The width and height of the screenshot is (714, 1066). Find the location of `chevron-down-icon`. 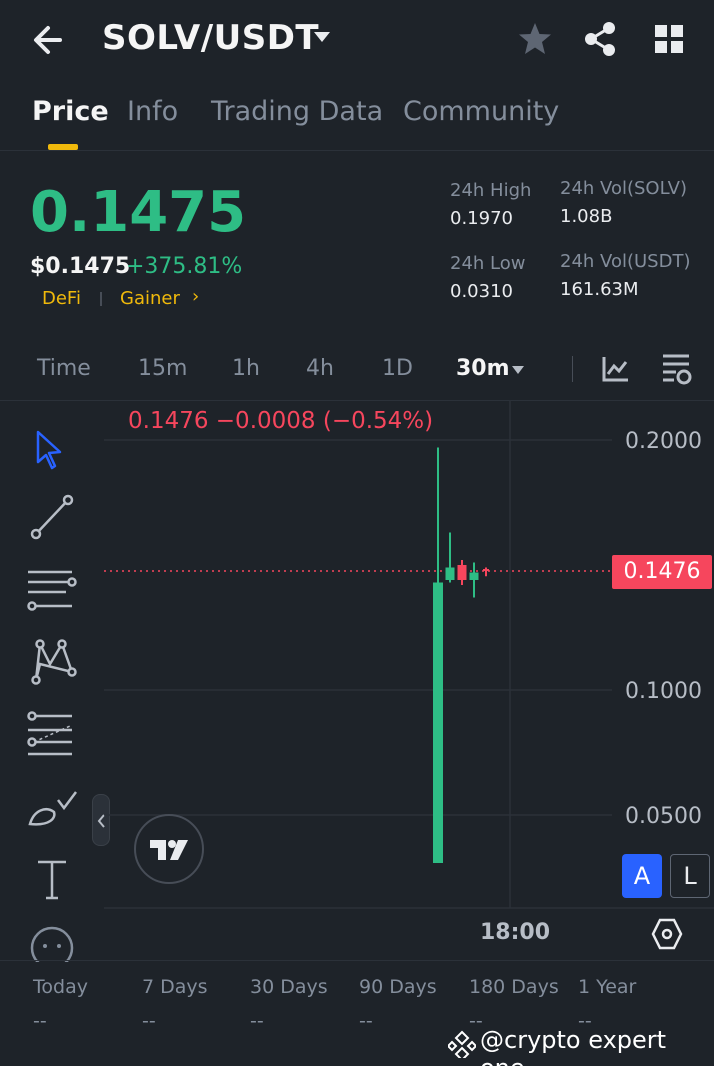

chevron-down-icon is located at coordinates (518, 370).